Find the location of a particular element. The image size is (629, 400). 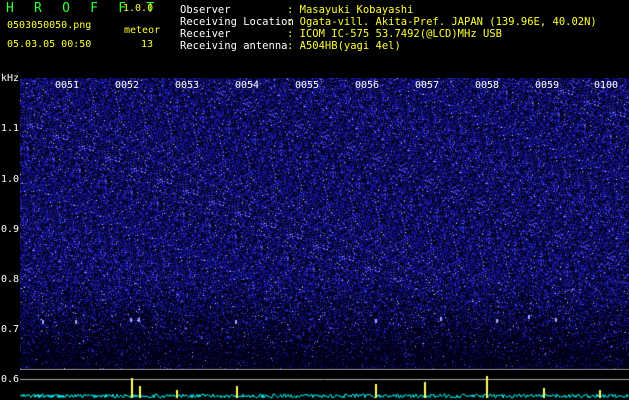

y-axis-unit: kHz is located at coordinates (10, 78).